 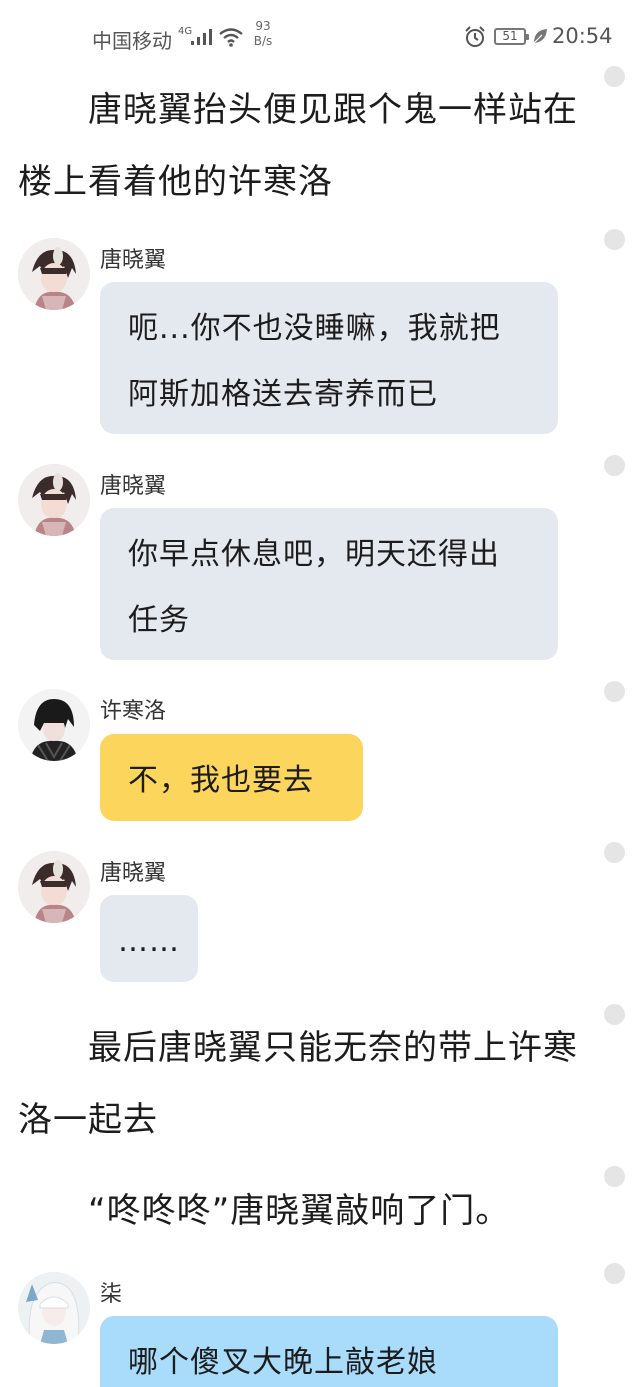 I want to click on message-bubble: 你早点休息吧，明天还得出任务, so click(x=329, y=584).